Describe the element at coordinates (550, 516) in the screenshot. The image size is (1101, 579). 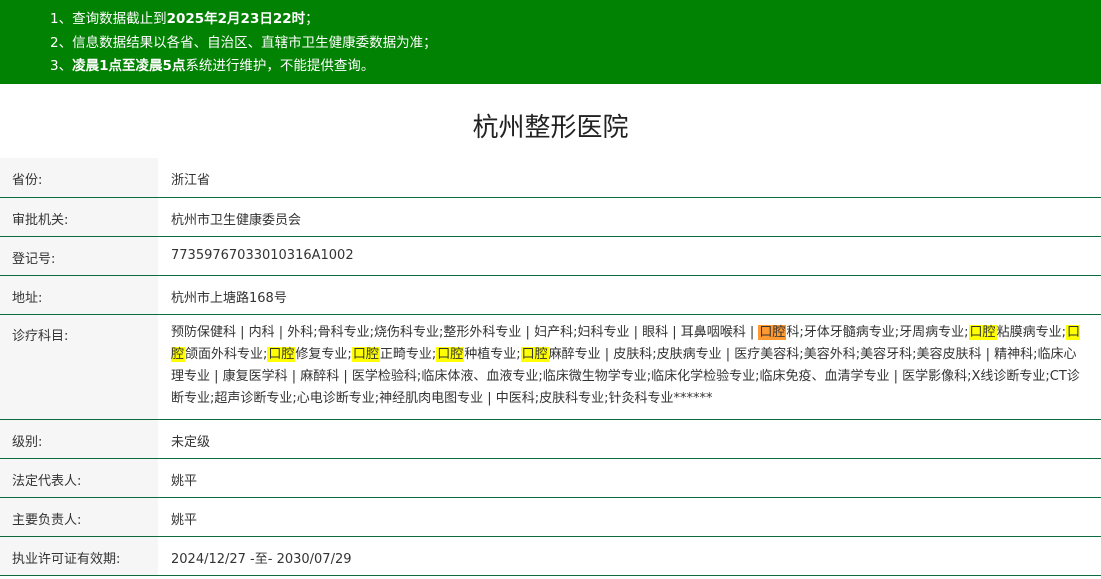
I see `table-row-principal: 主要负责人: 姚平` at that location.